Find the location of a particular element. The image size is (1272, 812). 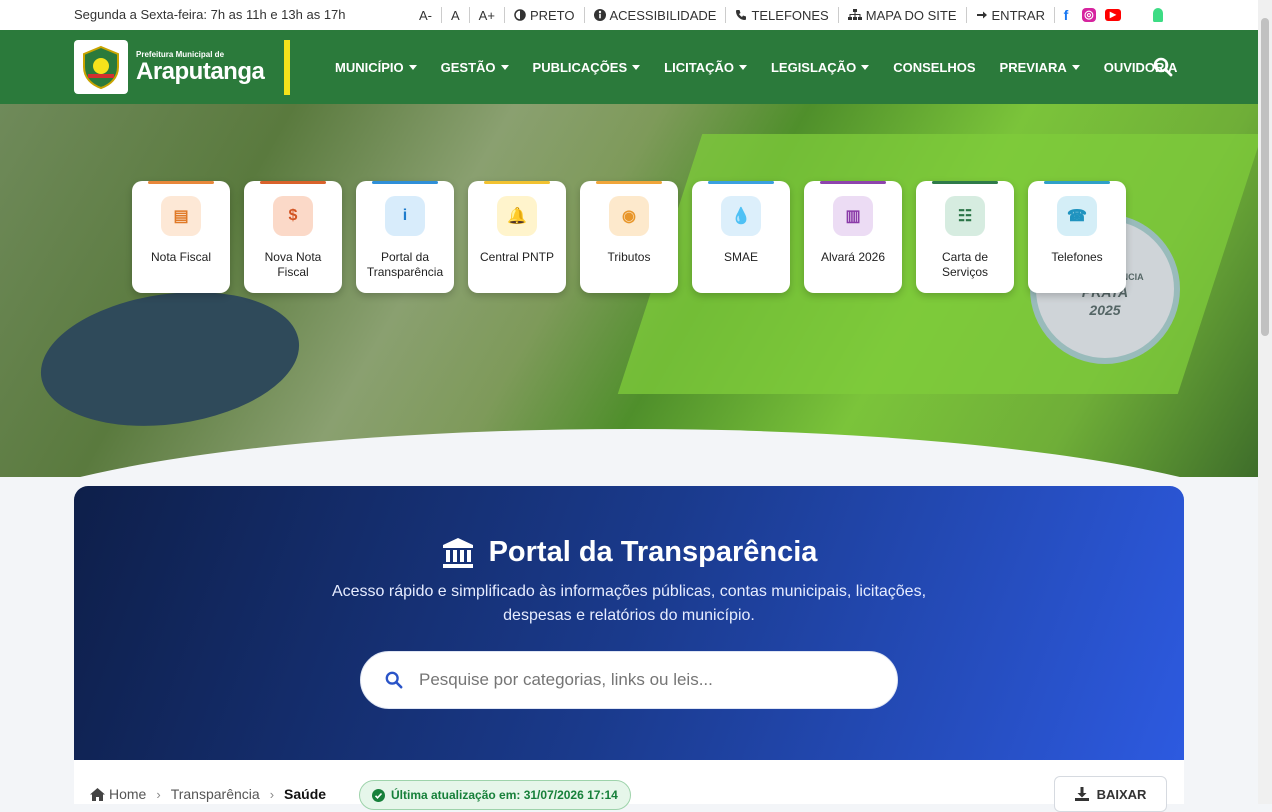

page-scrollbar is located at coordinates (1265, 402).